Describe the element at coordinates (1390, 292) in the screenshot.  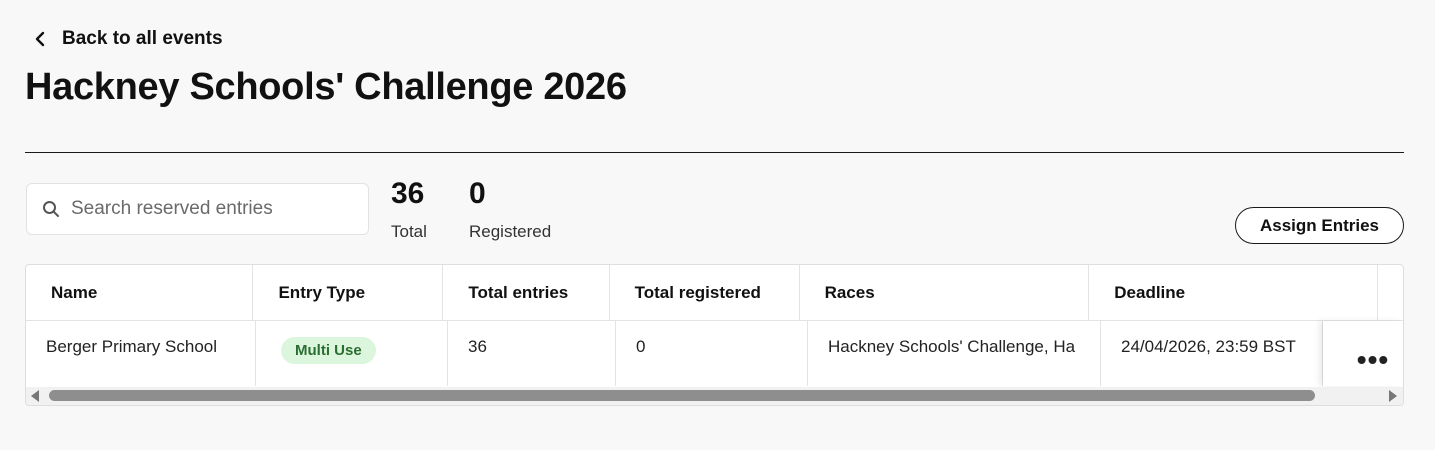
I see `column-header-spacer` at that location.